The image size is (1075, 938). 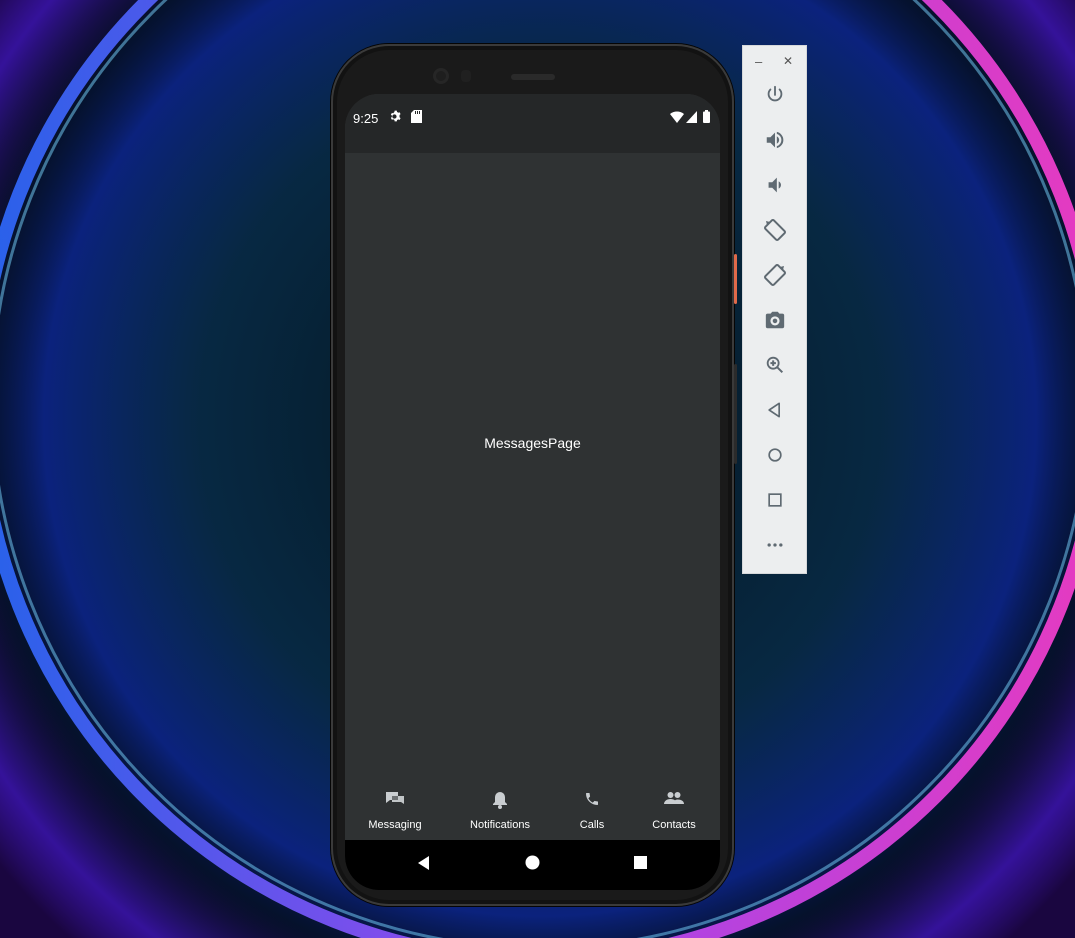 I want to click on overview-button, so click(x=775, y=502).